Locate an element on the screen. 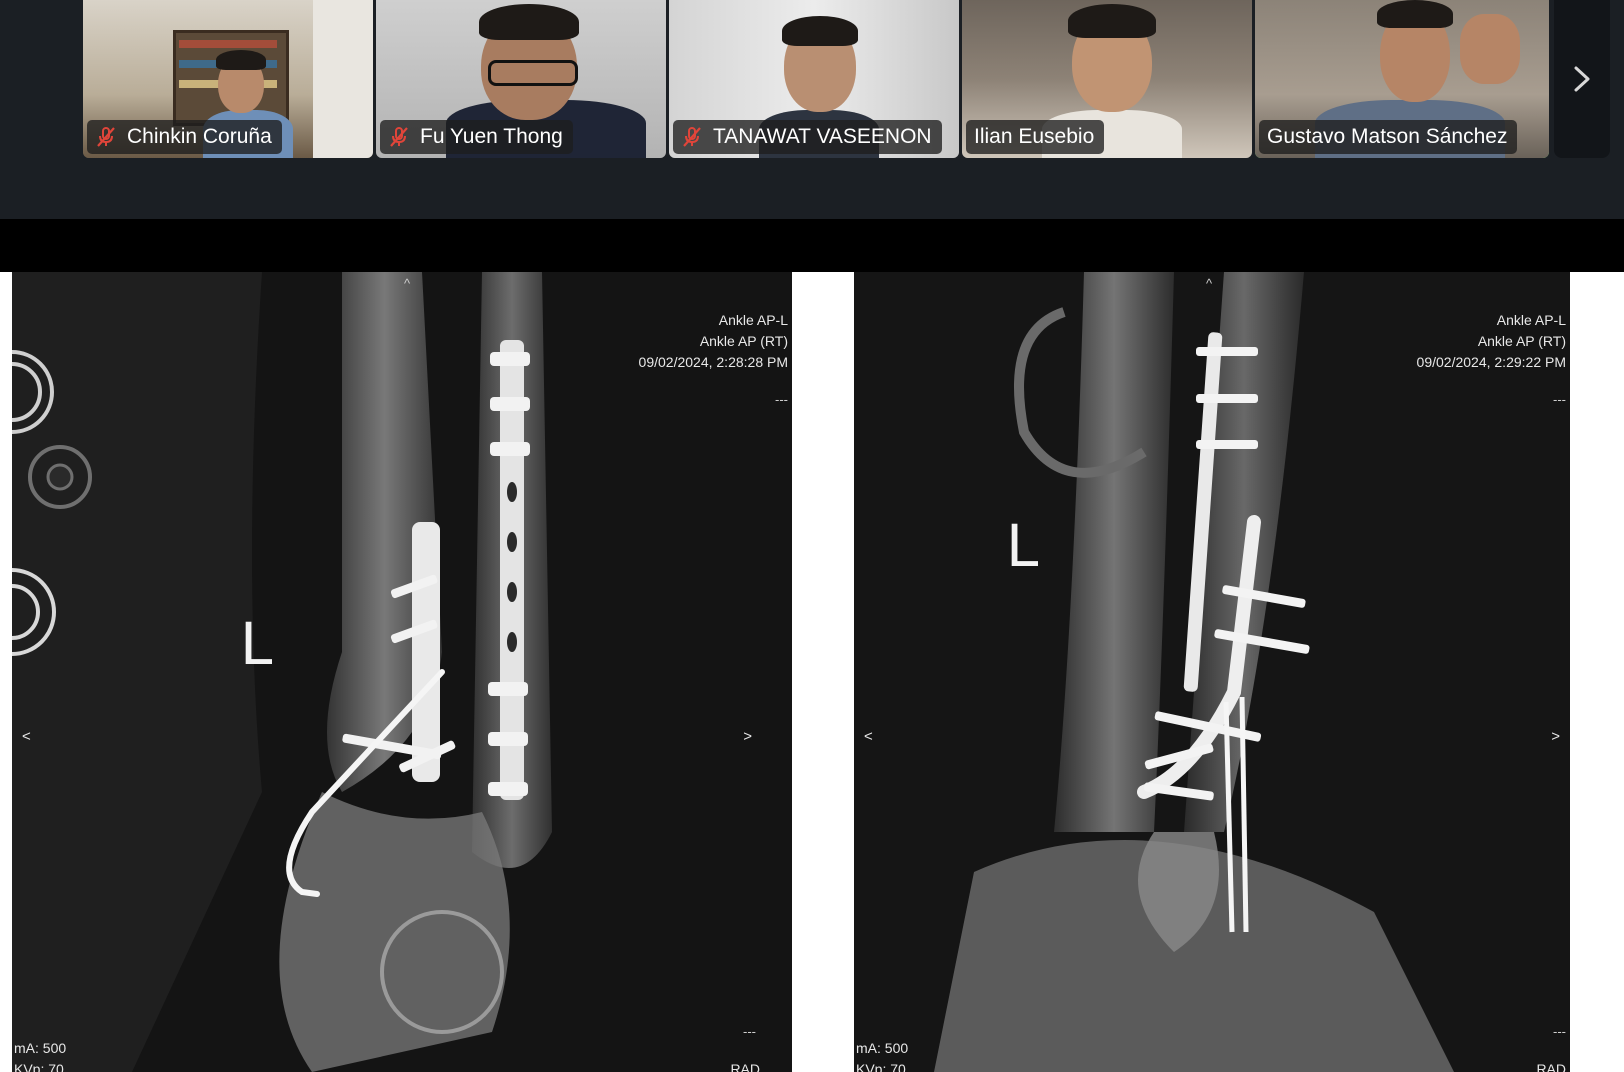  participant-name-tag: Gustavo Matson Sánchez is located at coordinates (1388, 137).